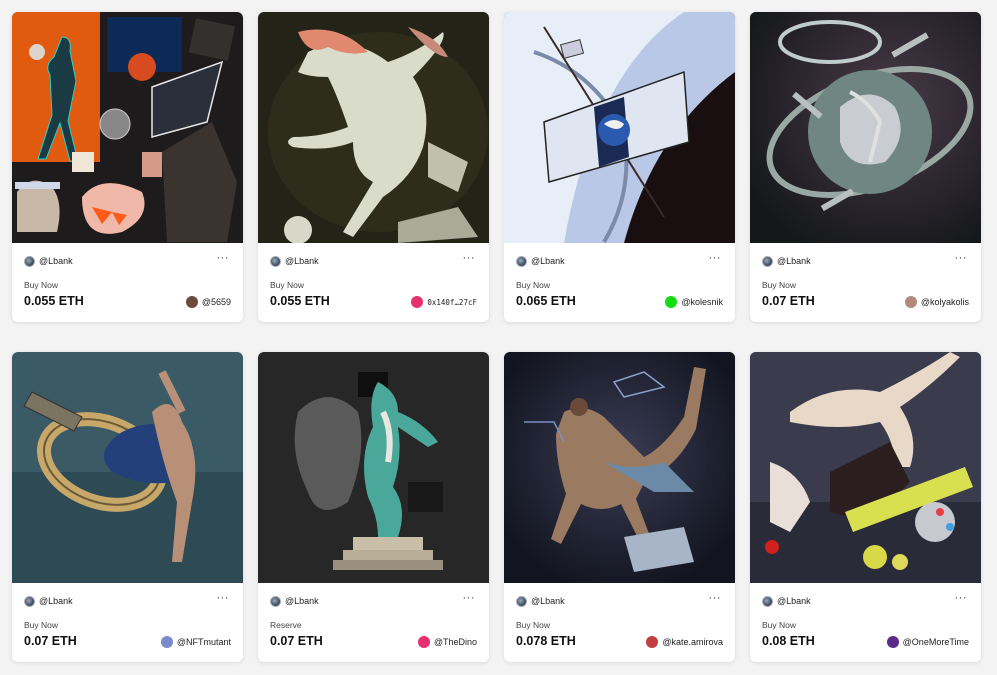 Image resolution: width=997 pixels, height=675 pixels. Describe the element at coordinates (619, 282) in the screenshot. I see `card-meta: @Lbank ··· Buy Now 0.065 ETH @kolesnik` at that location.